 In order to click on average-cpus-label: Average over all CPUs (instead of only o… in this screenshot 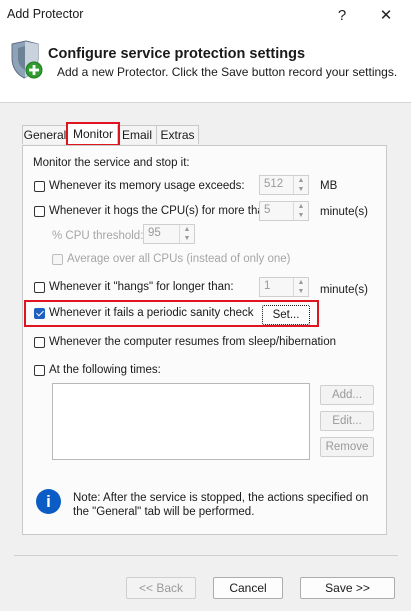, I will do `click(179, 259)`.